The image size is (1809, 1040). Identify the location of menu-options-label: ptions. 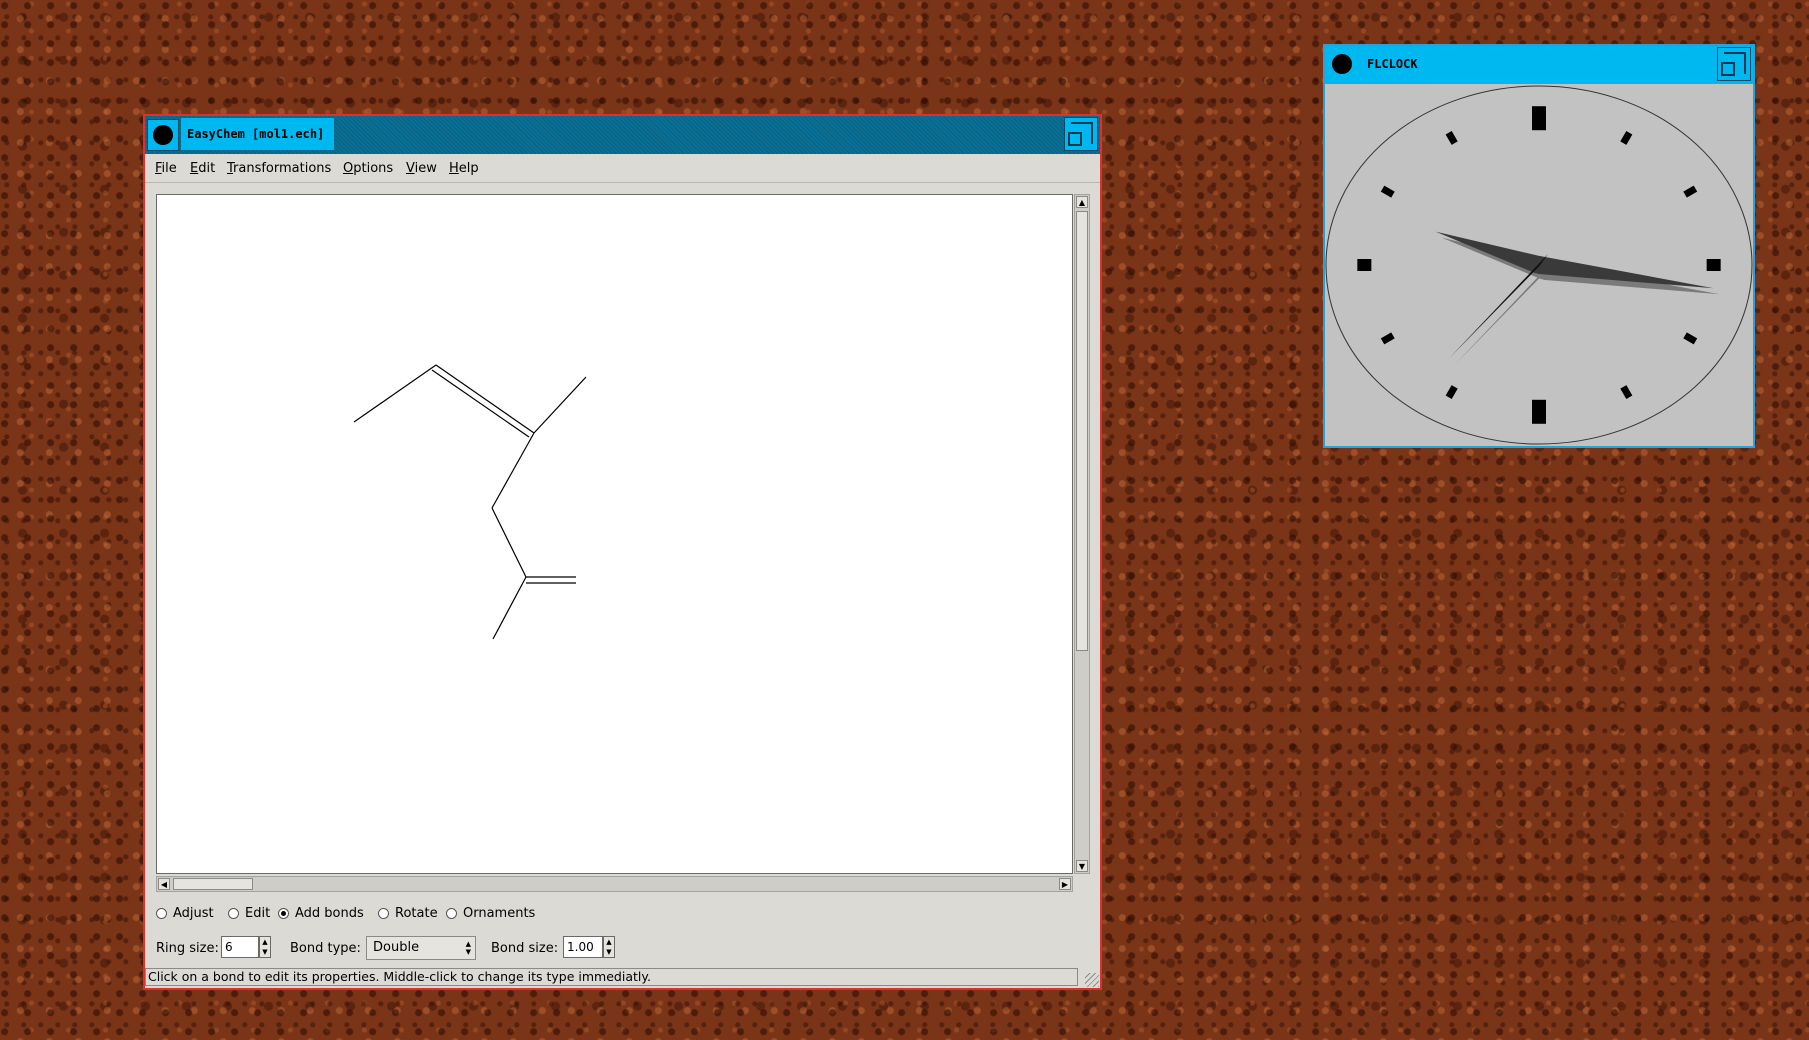
(373, 168).